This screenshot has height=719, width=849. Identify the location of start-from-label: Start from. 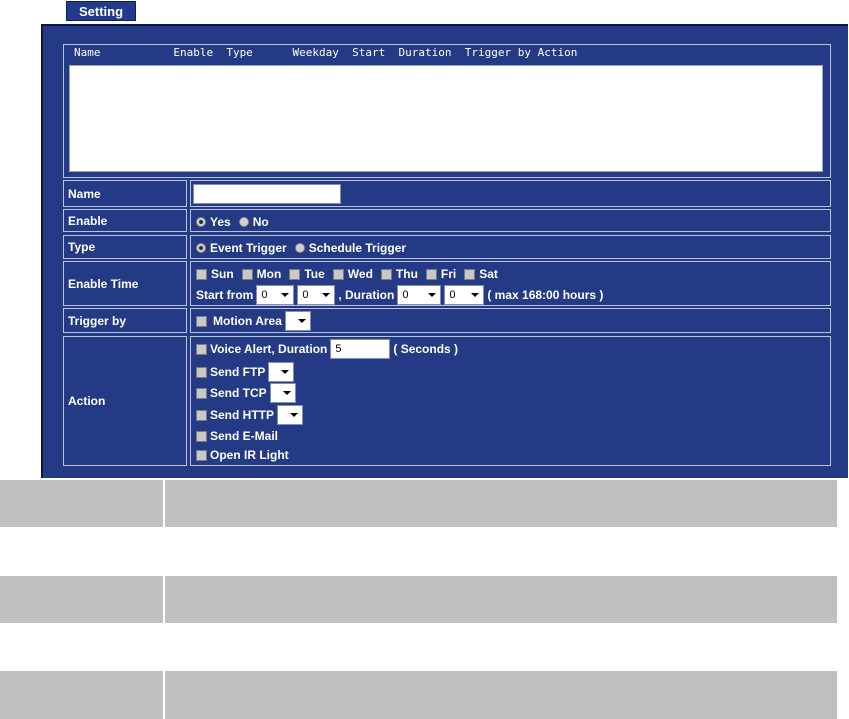
(225, 295).